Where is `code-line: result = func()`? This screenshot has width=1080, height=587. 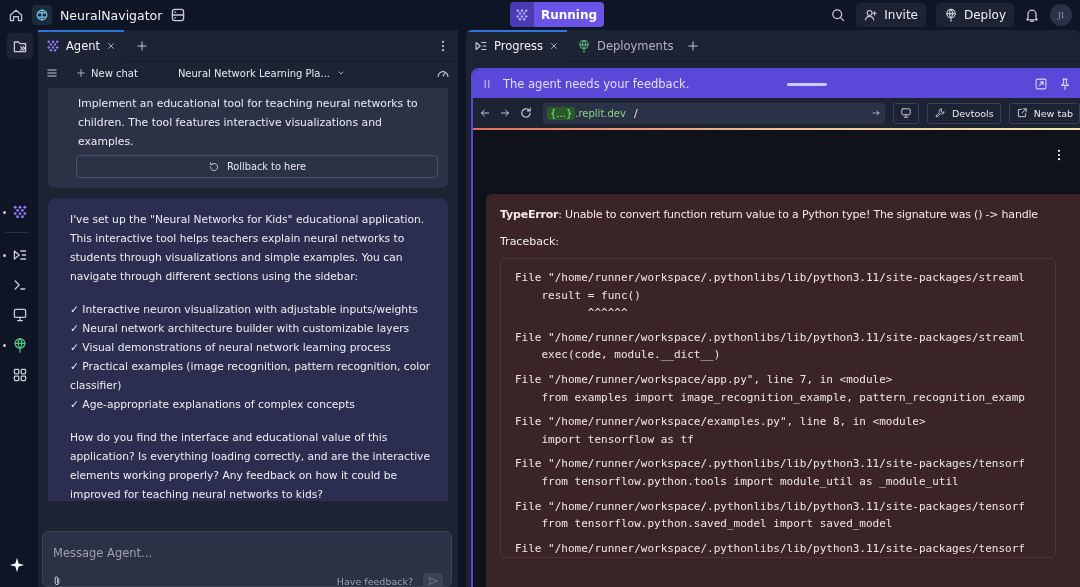 code-line: result = func() is located at coordinates (591, 295).